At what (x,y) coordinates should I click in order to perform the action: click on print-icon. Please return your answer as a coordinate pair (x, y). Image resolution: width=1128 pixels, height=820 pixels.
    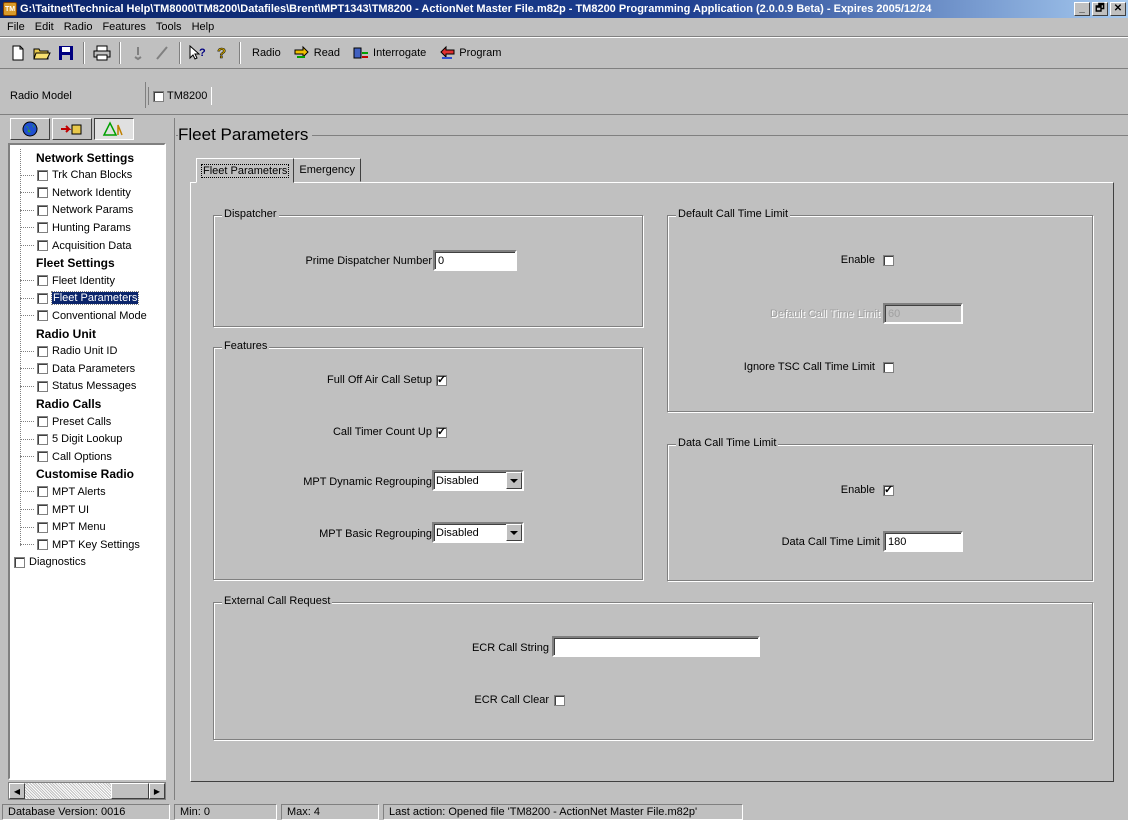
    Looking at the image, I should click on (101, 53).